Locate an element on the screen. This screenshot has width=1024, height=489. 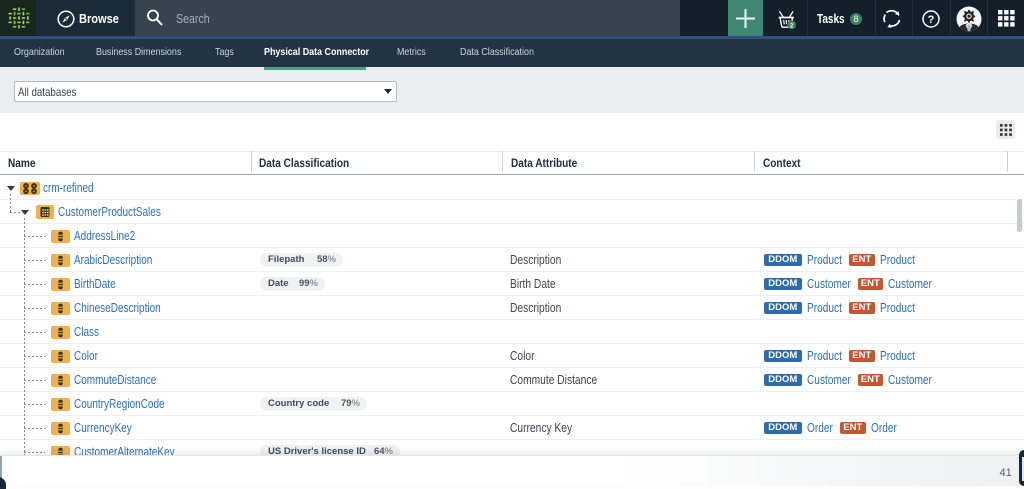
svg-text: 2 is located at coordinates (791, 25).